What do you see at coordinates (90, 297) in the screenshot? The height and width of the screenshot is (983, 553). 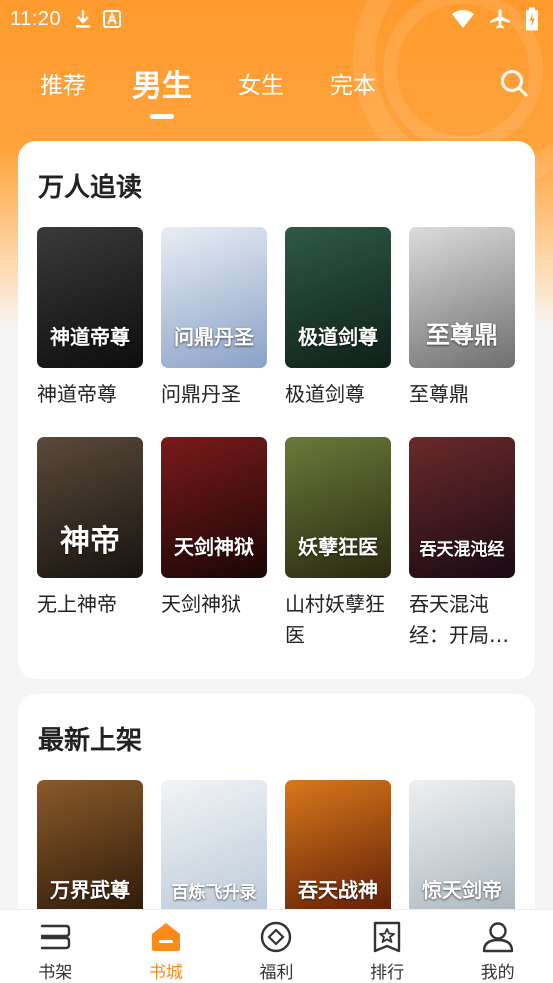 I see `book-cover: 神道帝尊` at bounding box center [90, 297].